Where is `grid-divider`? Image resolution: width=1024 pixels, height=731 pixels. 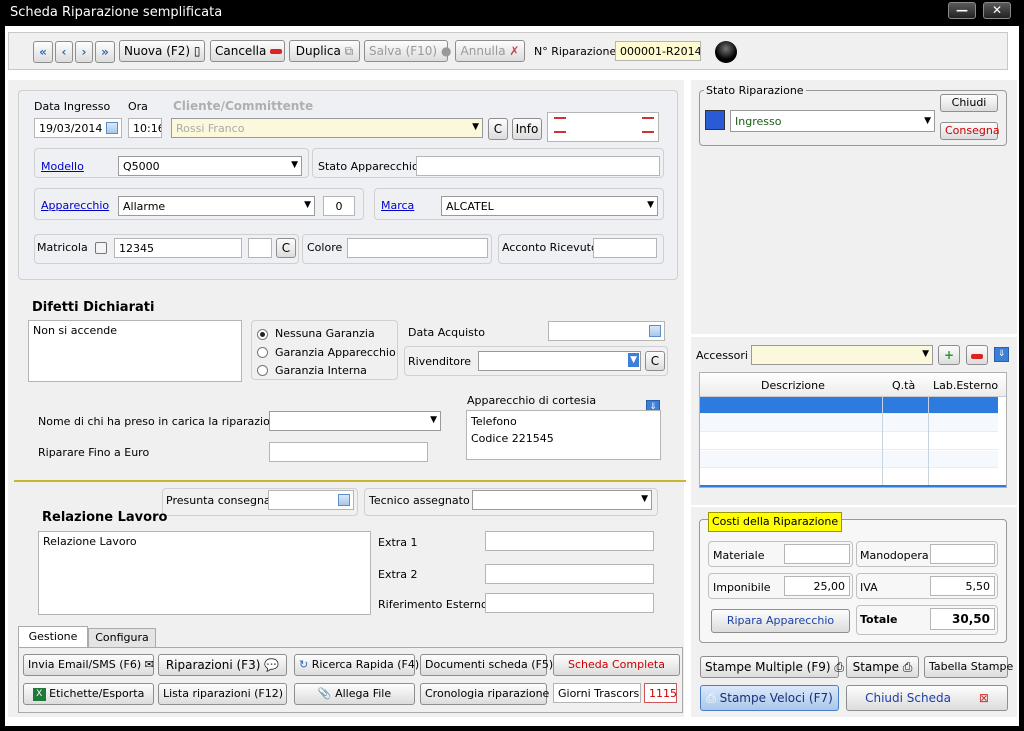
grid-divider is located at coordinates (928, 442).